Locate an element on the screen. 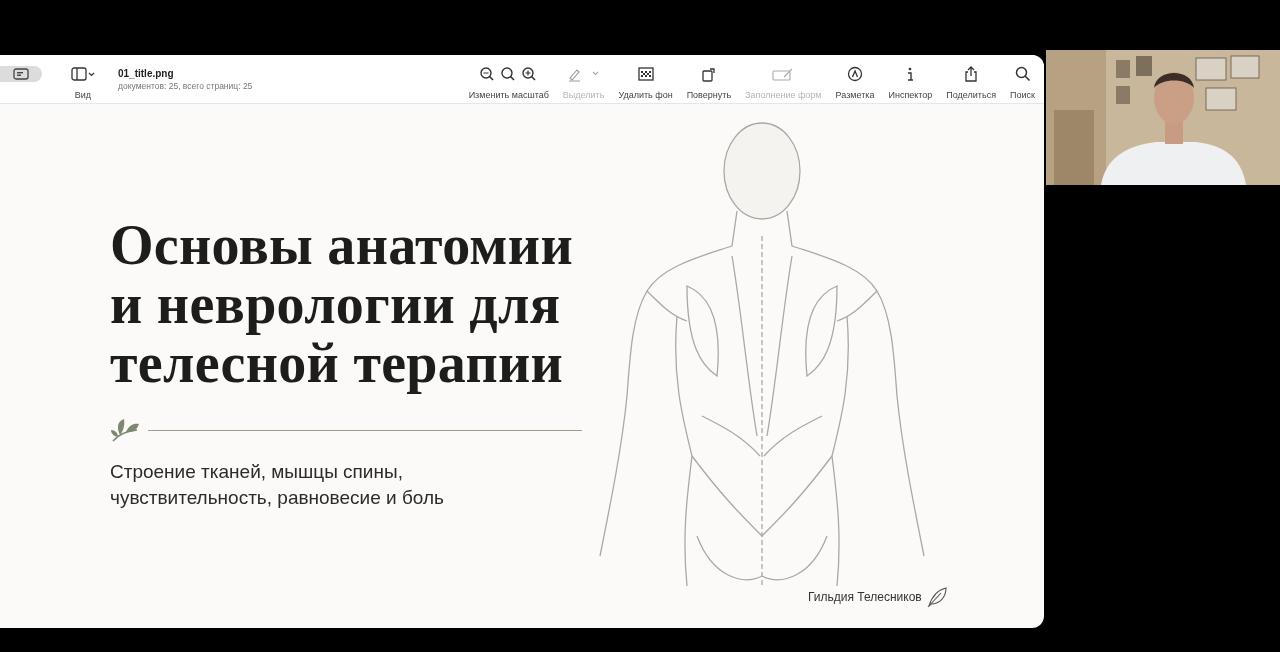 The width and height of the screenshot is (1280, 652). info-icon is located at coordinates (910, 74).